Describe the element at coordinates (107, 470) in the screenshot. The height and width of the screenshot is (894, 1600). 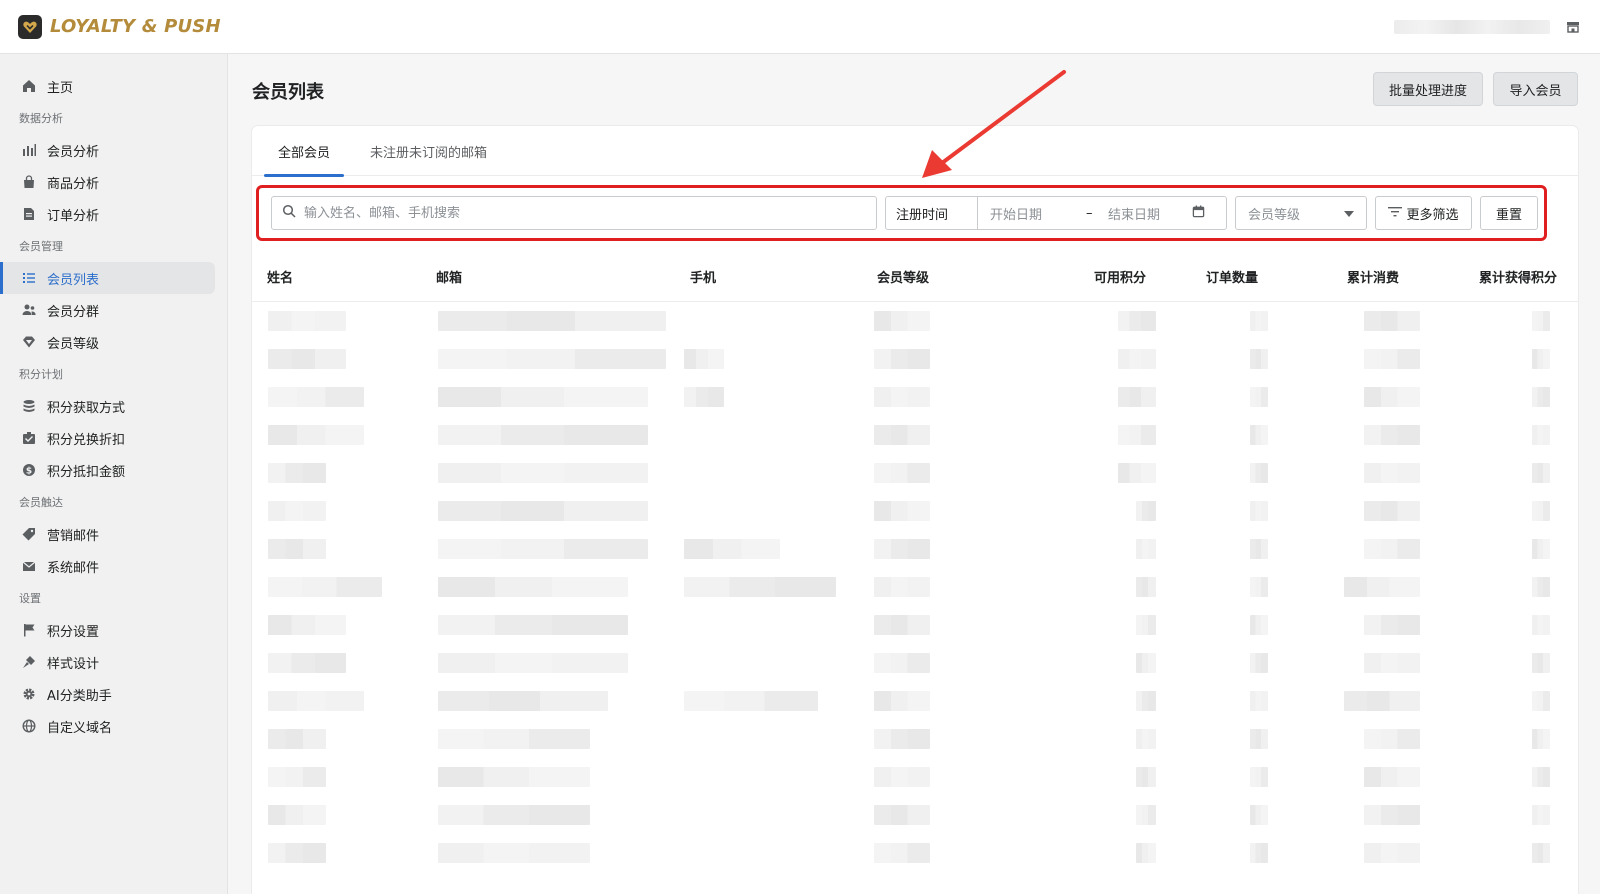
I see `sidebar-item-points-deduction: $ 积分抵扣金额` at that location.